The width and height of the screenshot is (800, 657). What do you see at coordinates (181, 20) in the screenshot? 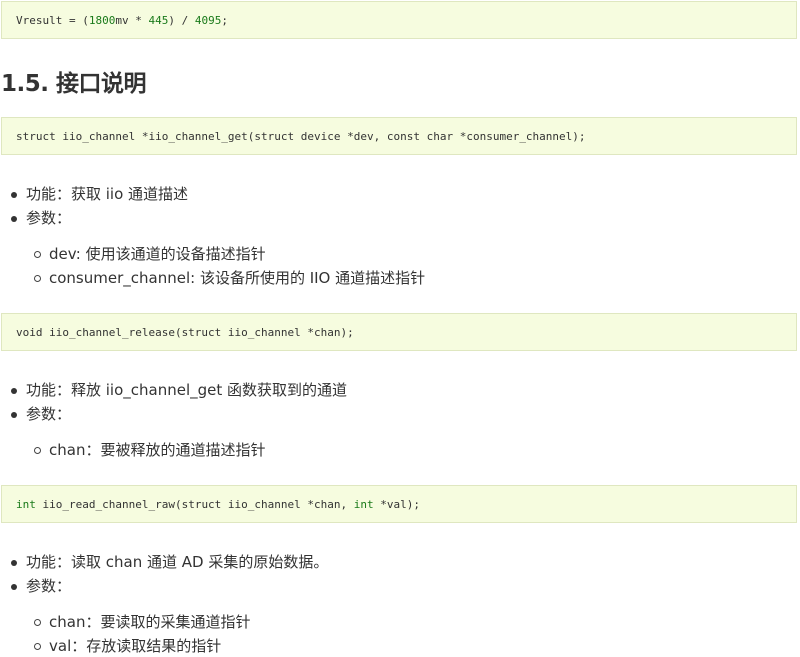
I see `code-text: ) /` at bounding box center [181, 20].